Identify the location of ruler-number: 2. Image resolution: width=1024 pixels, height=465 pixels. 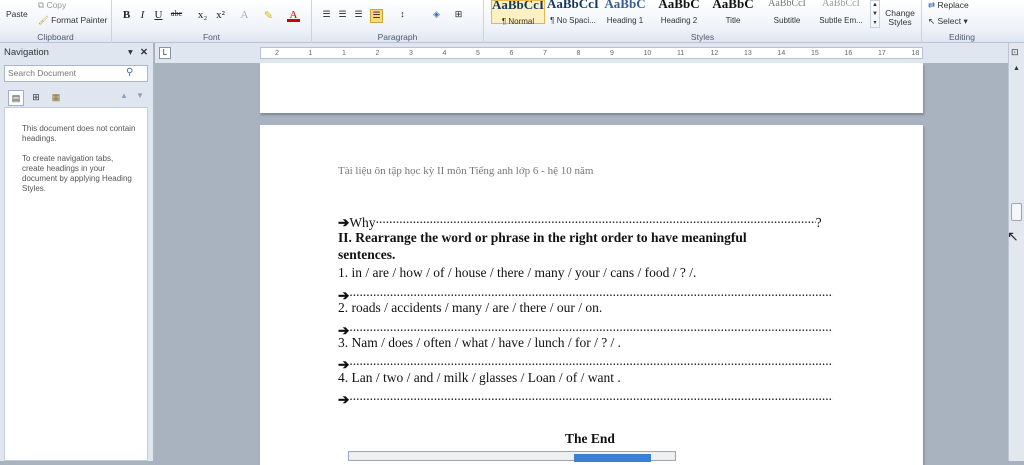
(377, 53).